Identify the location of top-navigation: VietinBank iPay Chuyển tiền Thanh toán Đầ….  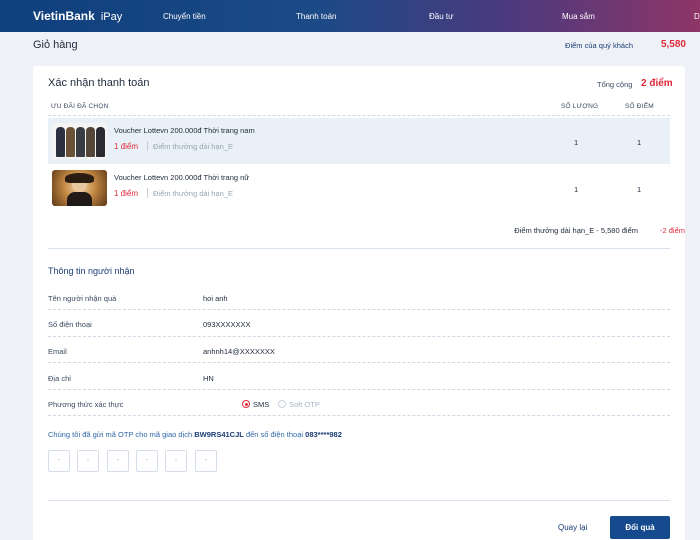
(350, 16).